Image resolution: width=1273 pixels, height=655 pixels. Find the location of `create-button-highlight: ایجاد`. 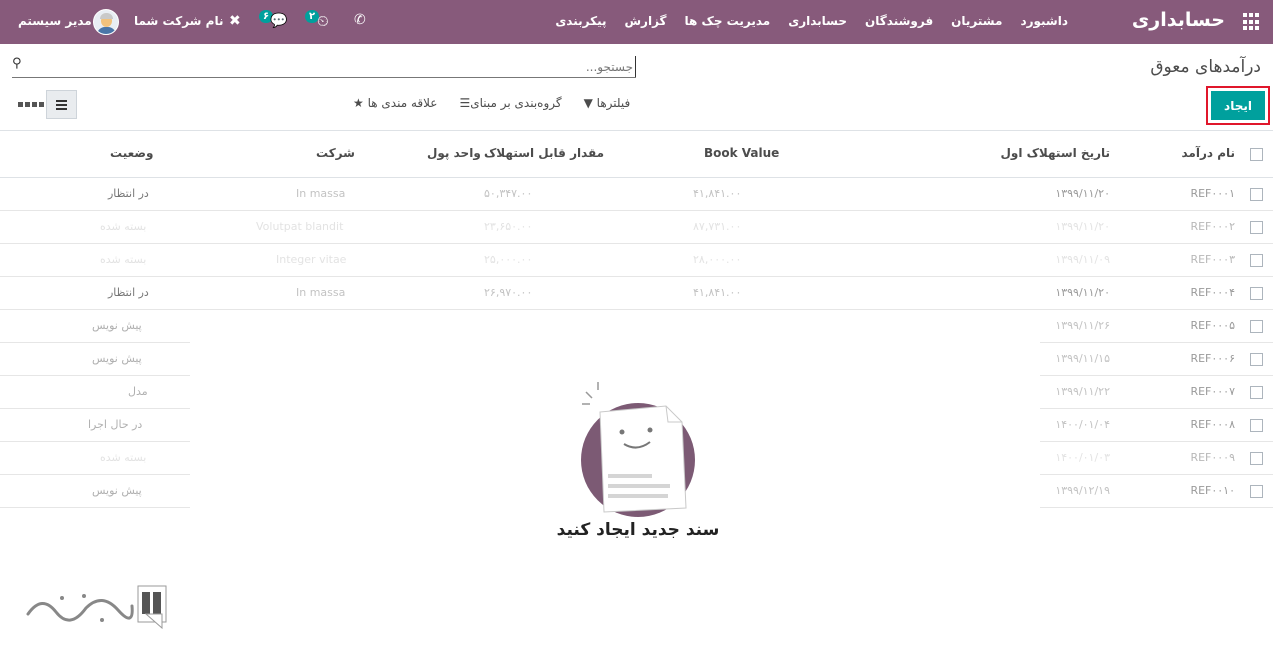

create-button-highlight: ایجاد is located at coordinates (1238, 105).